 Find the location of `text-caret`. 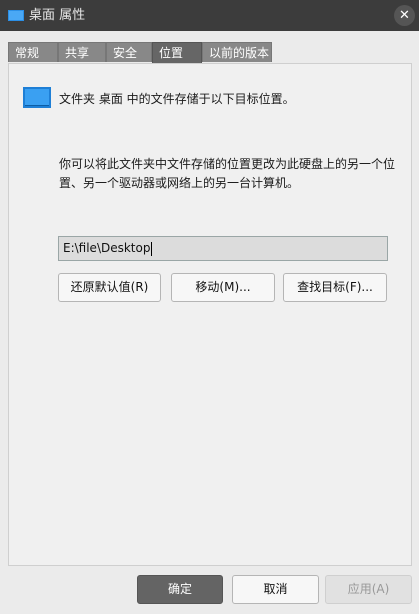

text-caret is located at coordinates (152, 248).